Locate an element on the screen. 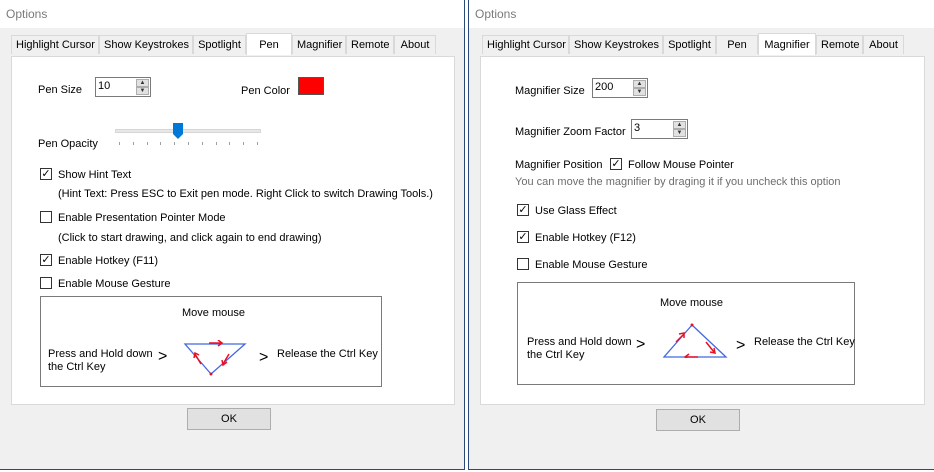 The height and width of the screenshot is (472, 934). pen-size-spinner: ▲ ▼ is located at coordinates (123, 87).